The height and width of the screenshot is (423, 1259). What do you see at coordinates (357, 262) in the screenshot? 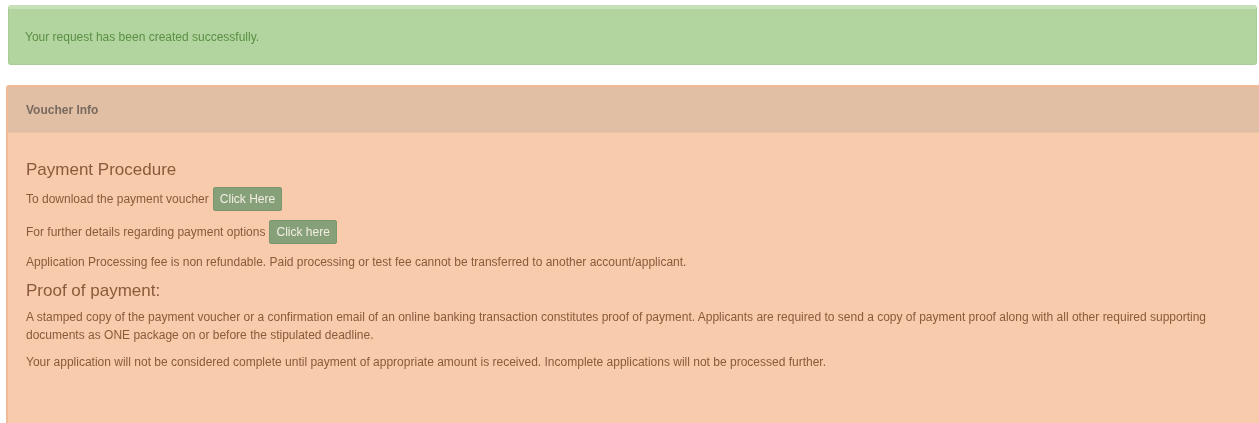
I see `info-paragraph: Application Processing fee is non refundable. Paid processing or test fee cannot be transferred to another account/applicant.` at bounding box center [357, 262].